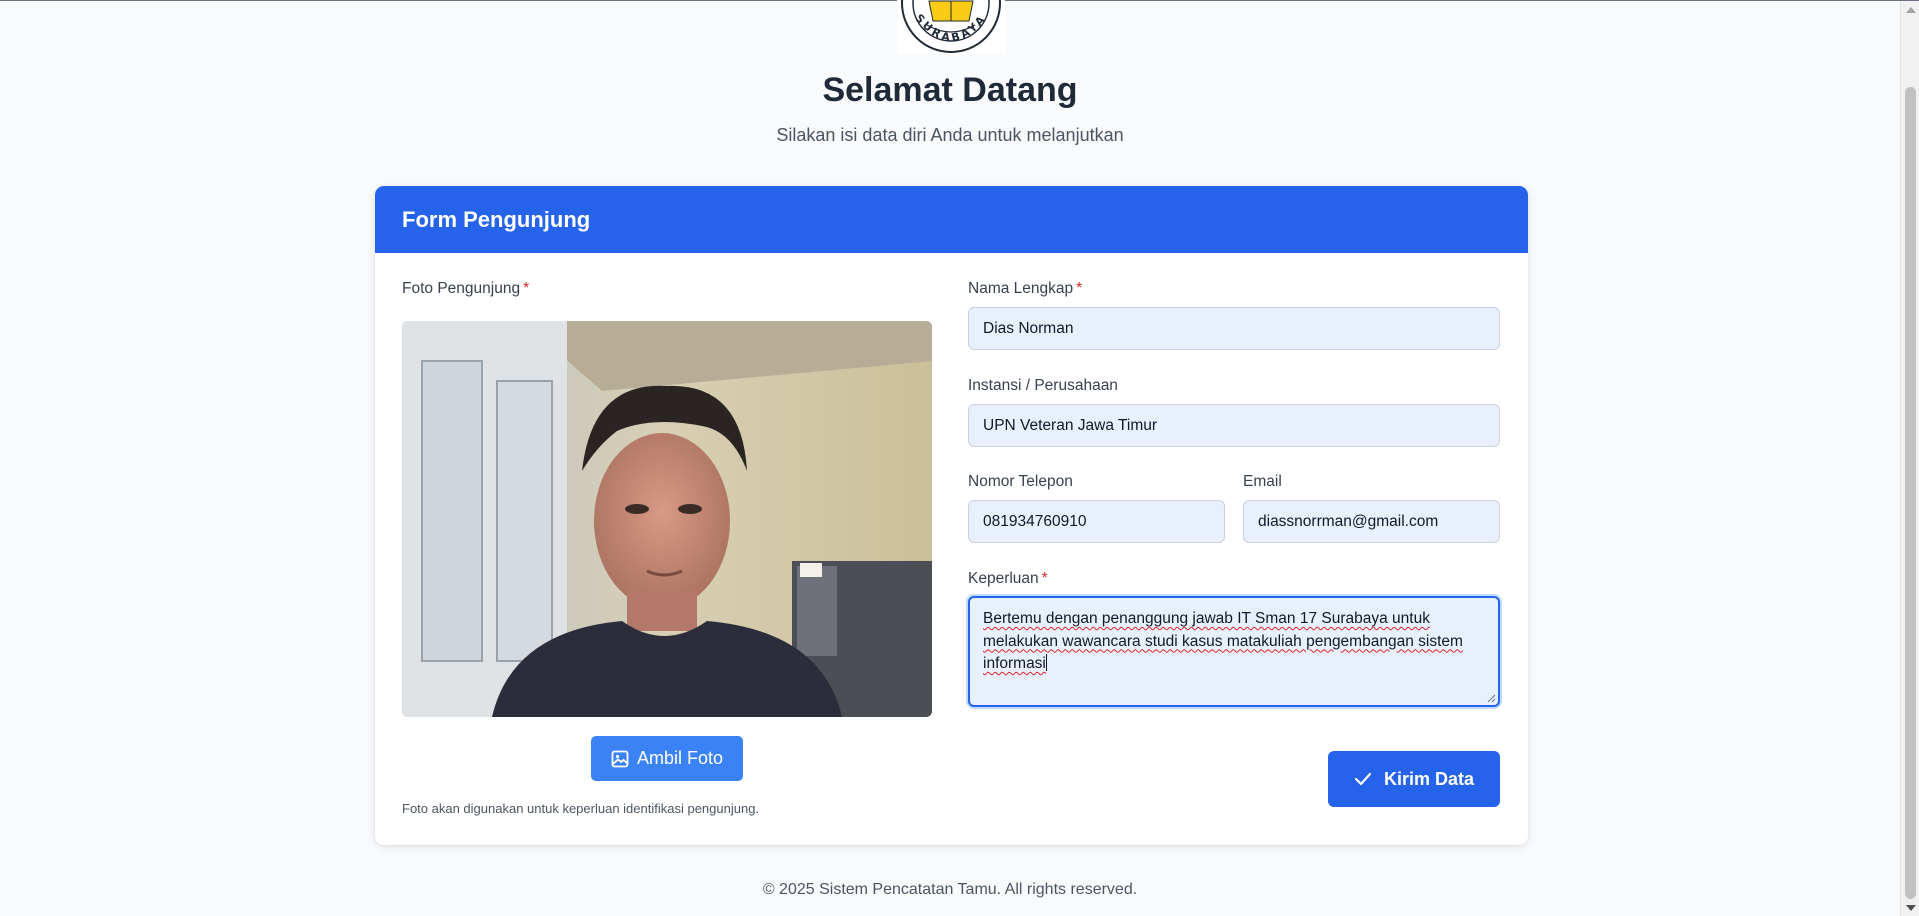  Describe the element at coordinates (1234, 328) in the screenshot. I see `full-name-input: Dias Norman` at that location.